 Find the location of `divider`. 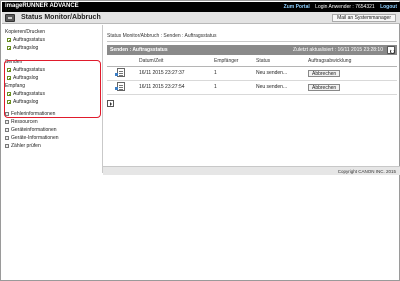

divider is located at coordinates (252, 41).